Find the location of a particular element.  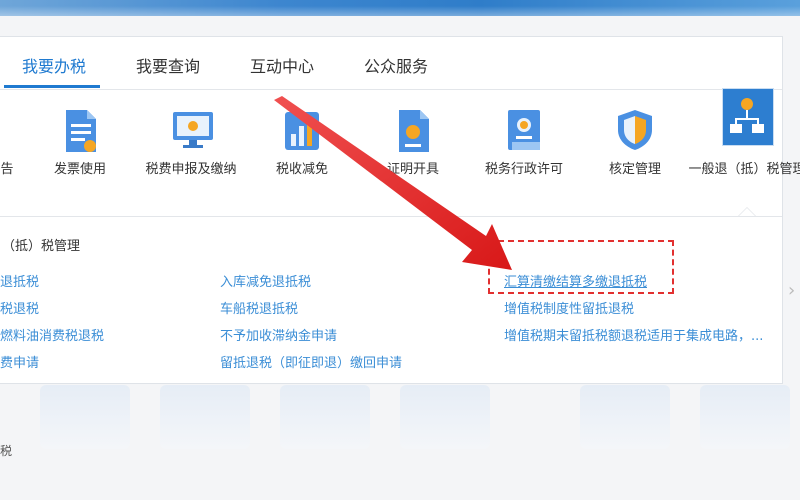

chevron-right-icon: › is located at coordinates (793, 295).